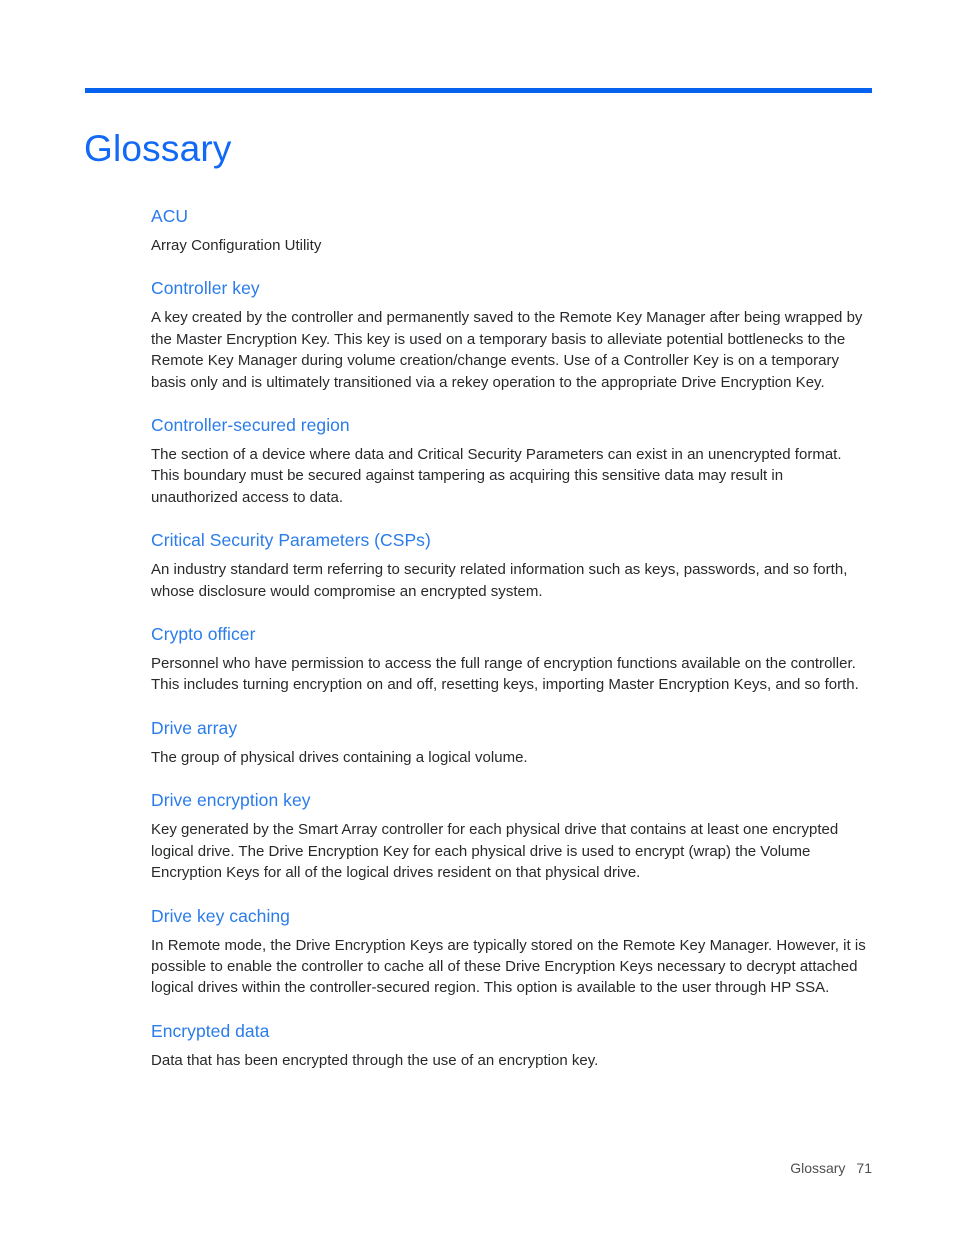 The height and width of the screenshot is (1235, 954). Describe the element at coordinates (158, 148) in the screenshot. I see `page-title: Glossary` at that location.